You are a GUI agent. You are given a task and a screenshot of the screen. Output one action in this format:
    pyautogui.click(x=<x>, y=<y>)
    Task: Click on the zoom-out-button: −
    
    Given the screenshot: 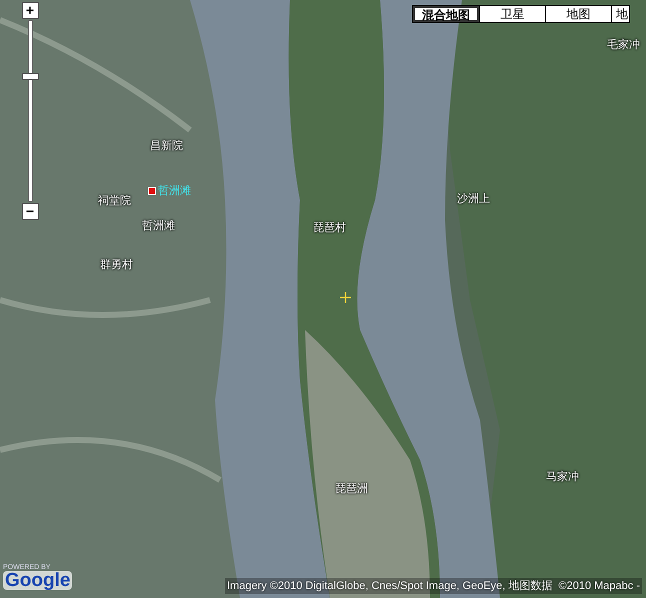 What is the action you would take?
    pyautogui.click(x=30, y=211)
    